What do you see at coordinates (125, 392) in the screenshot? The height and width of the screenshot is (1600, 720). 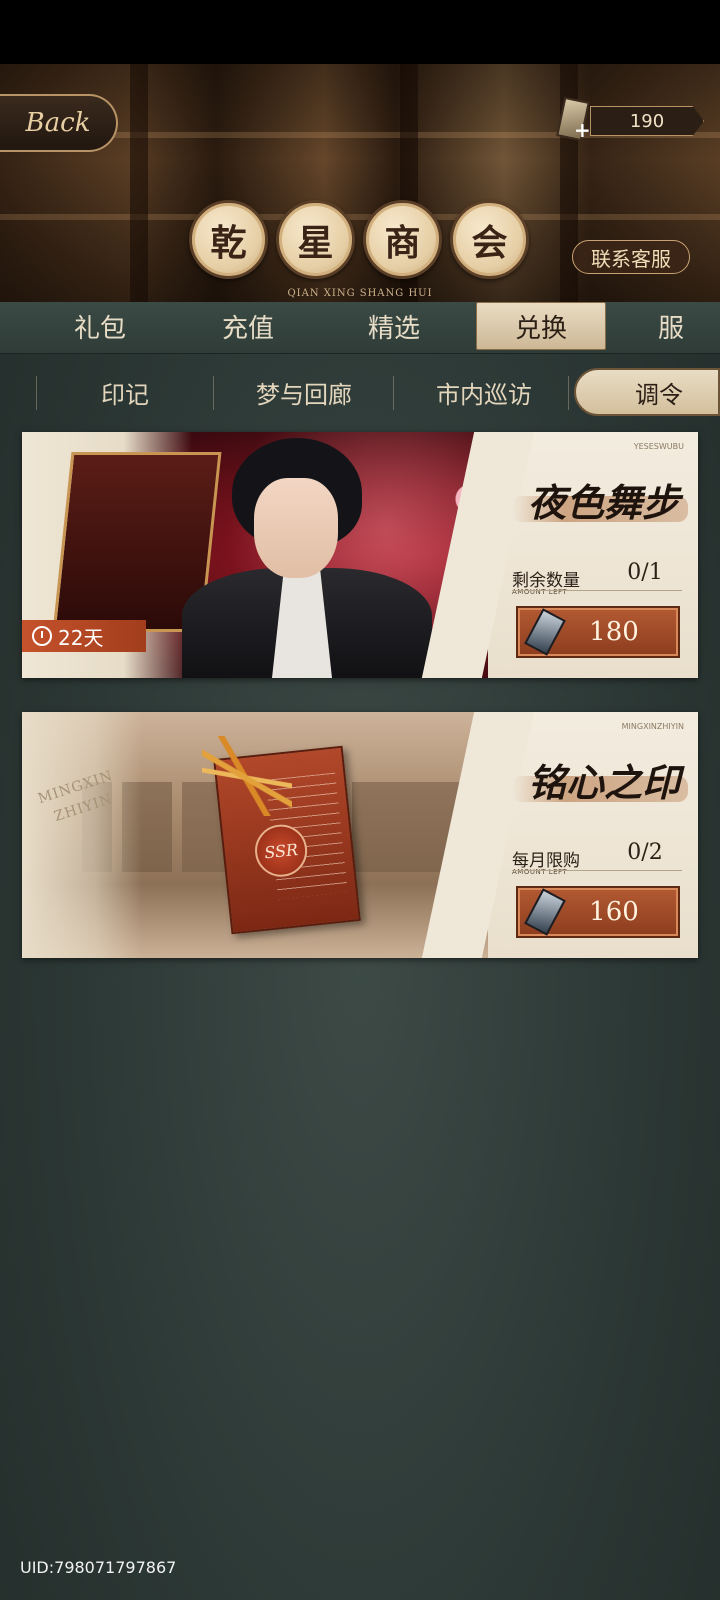 I see `subtab-mark: 印记` at bounding box center [125, 392].